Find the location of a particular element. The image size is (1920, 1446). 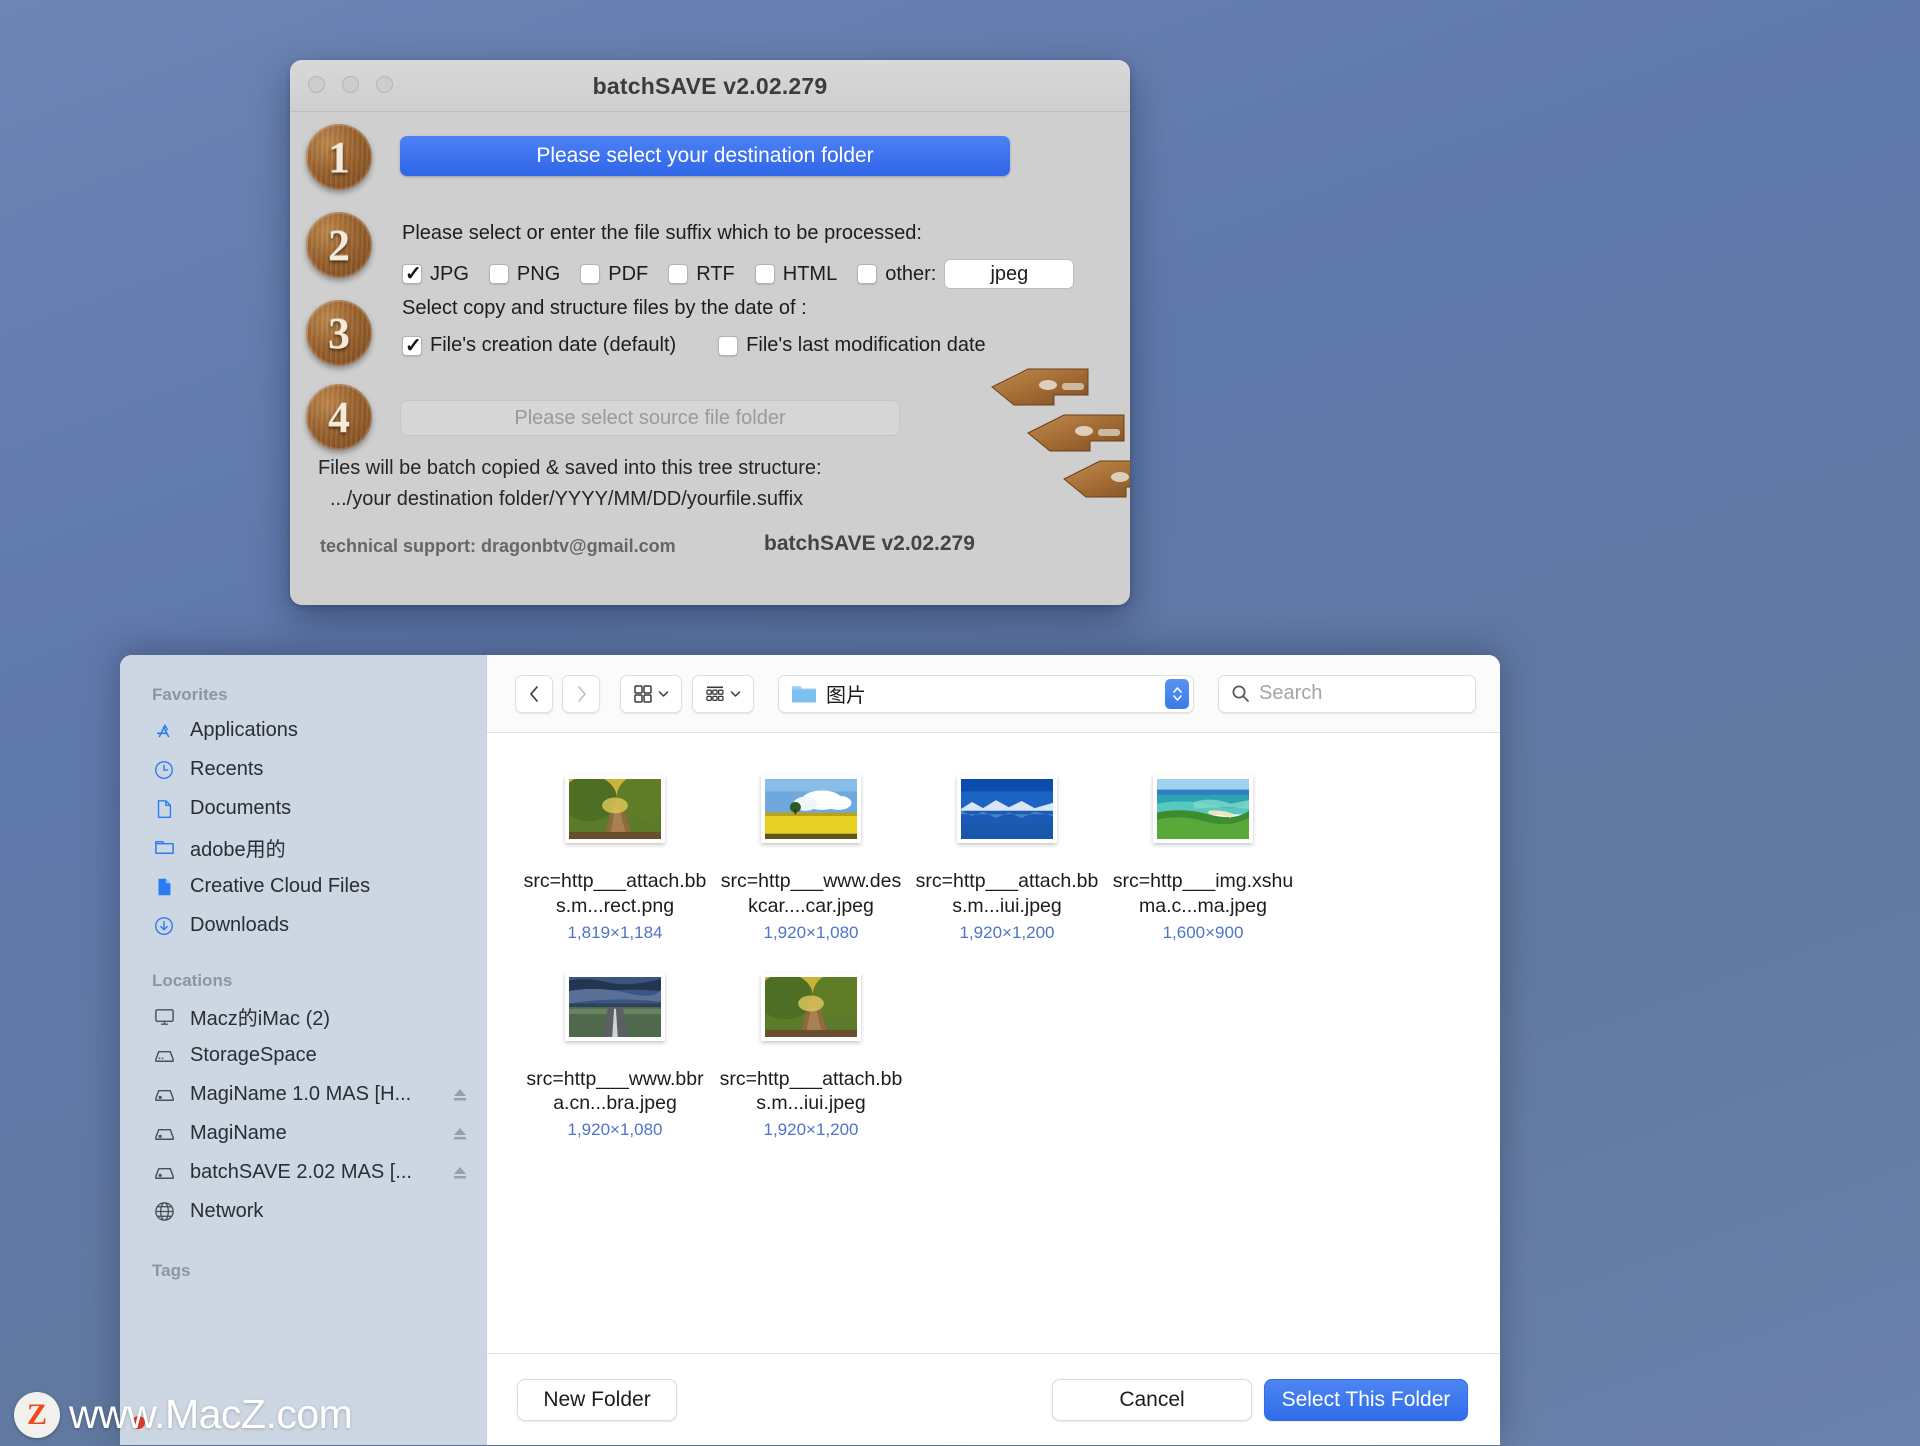

checkbox-creation-date is located at coordinates (412, 345).